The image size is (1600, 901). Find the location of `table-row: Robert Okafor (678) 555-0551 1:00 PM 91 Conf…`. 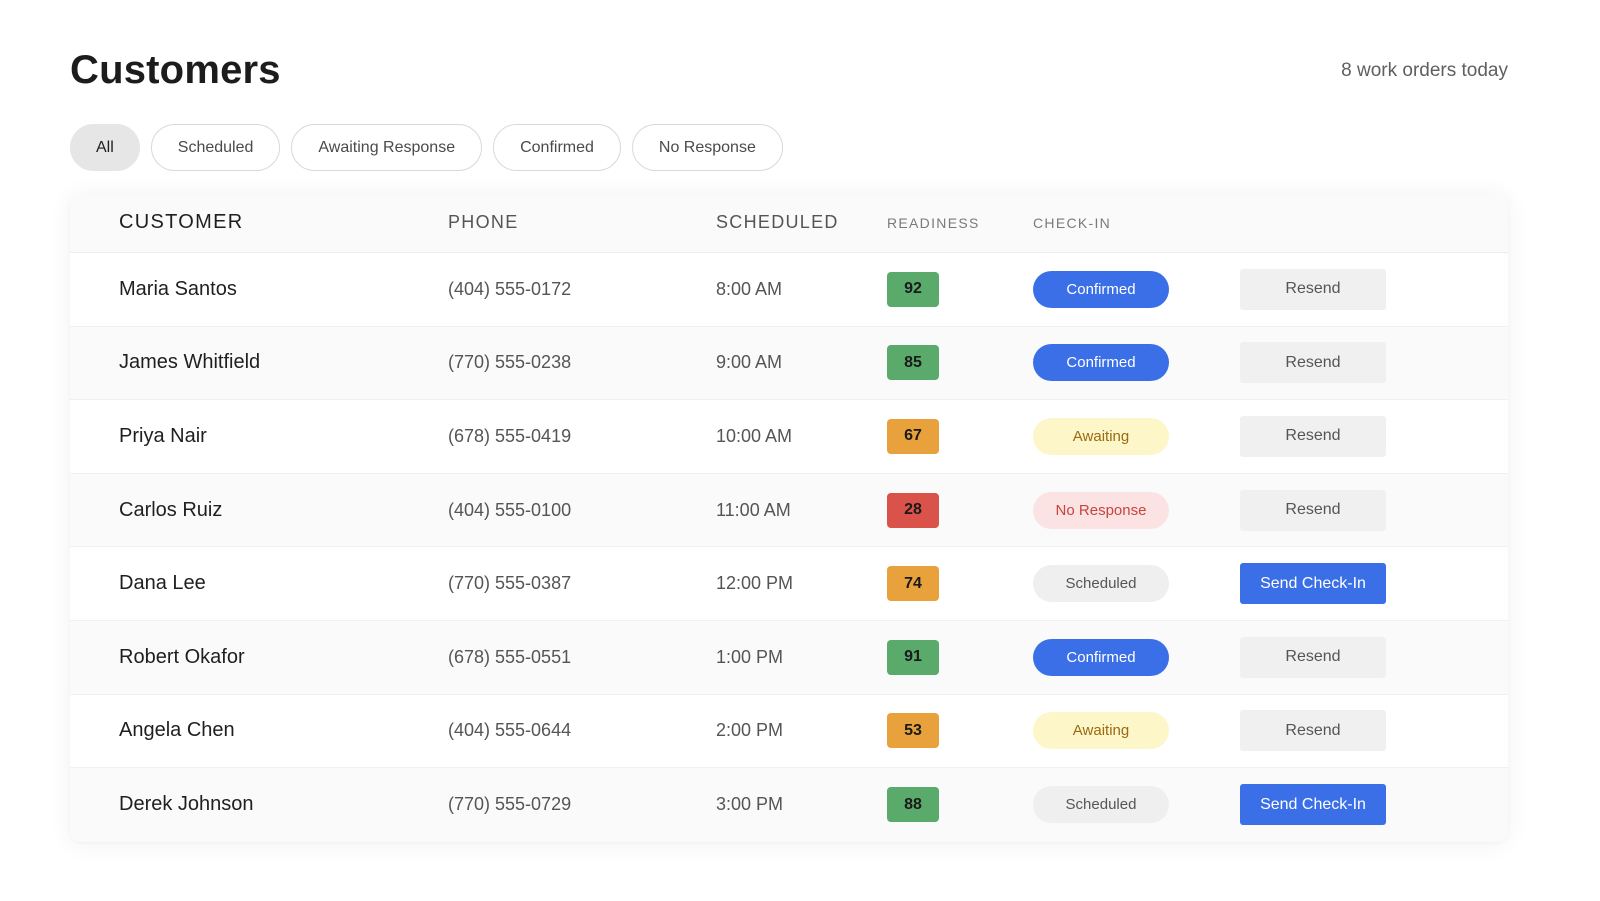

table-row: Robert Okafor (678) 555-0551 1:00 PM 91 Conf… is located at coordinates (789, 657).